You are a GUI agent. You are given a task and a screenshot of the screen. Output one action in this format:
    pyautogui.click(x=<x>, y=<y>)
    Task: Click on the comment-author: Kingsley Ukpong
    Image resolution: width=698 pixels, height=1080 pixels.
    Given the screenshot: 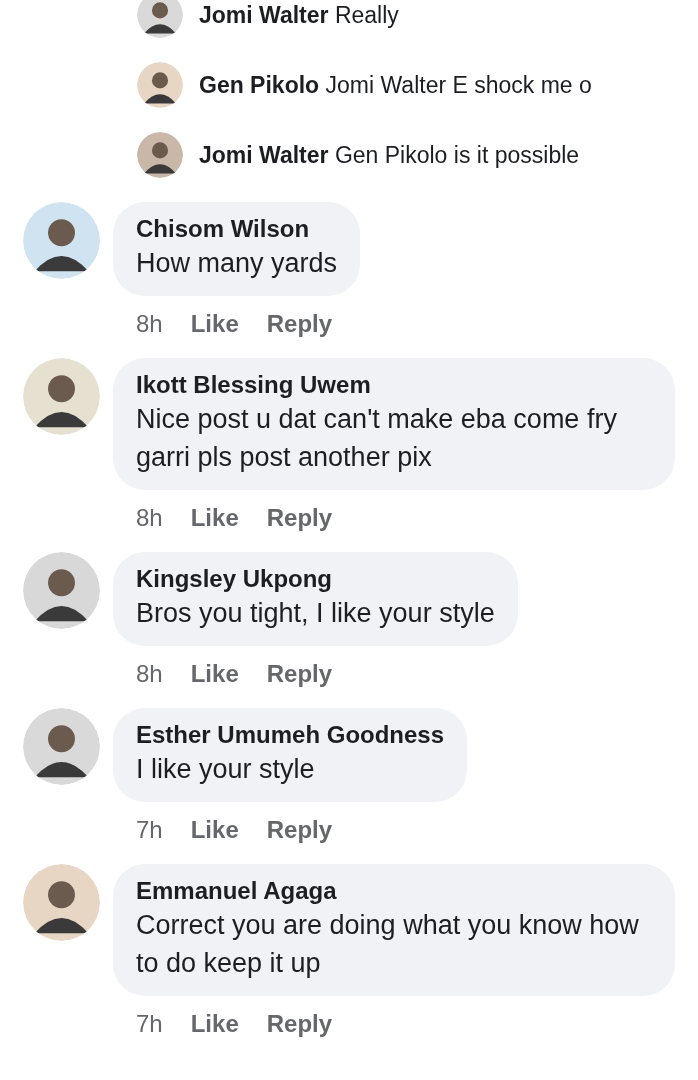 What is the action you would take?
    pyautogui.click(x=315, y=579)
    